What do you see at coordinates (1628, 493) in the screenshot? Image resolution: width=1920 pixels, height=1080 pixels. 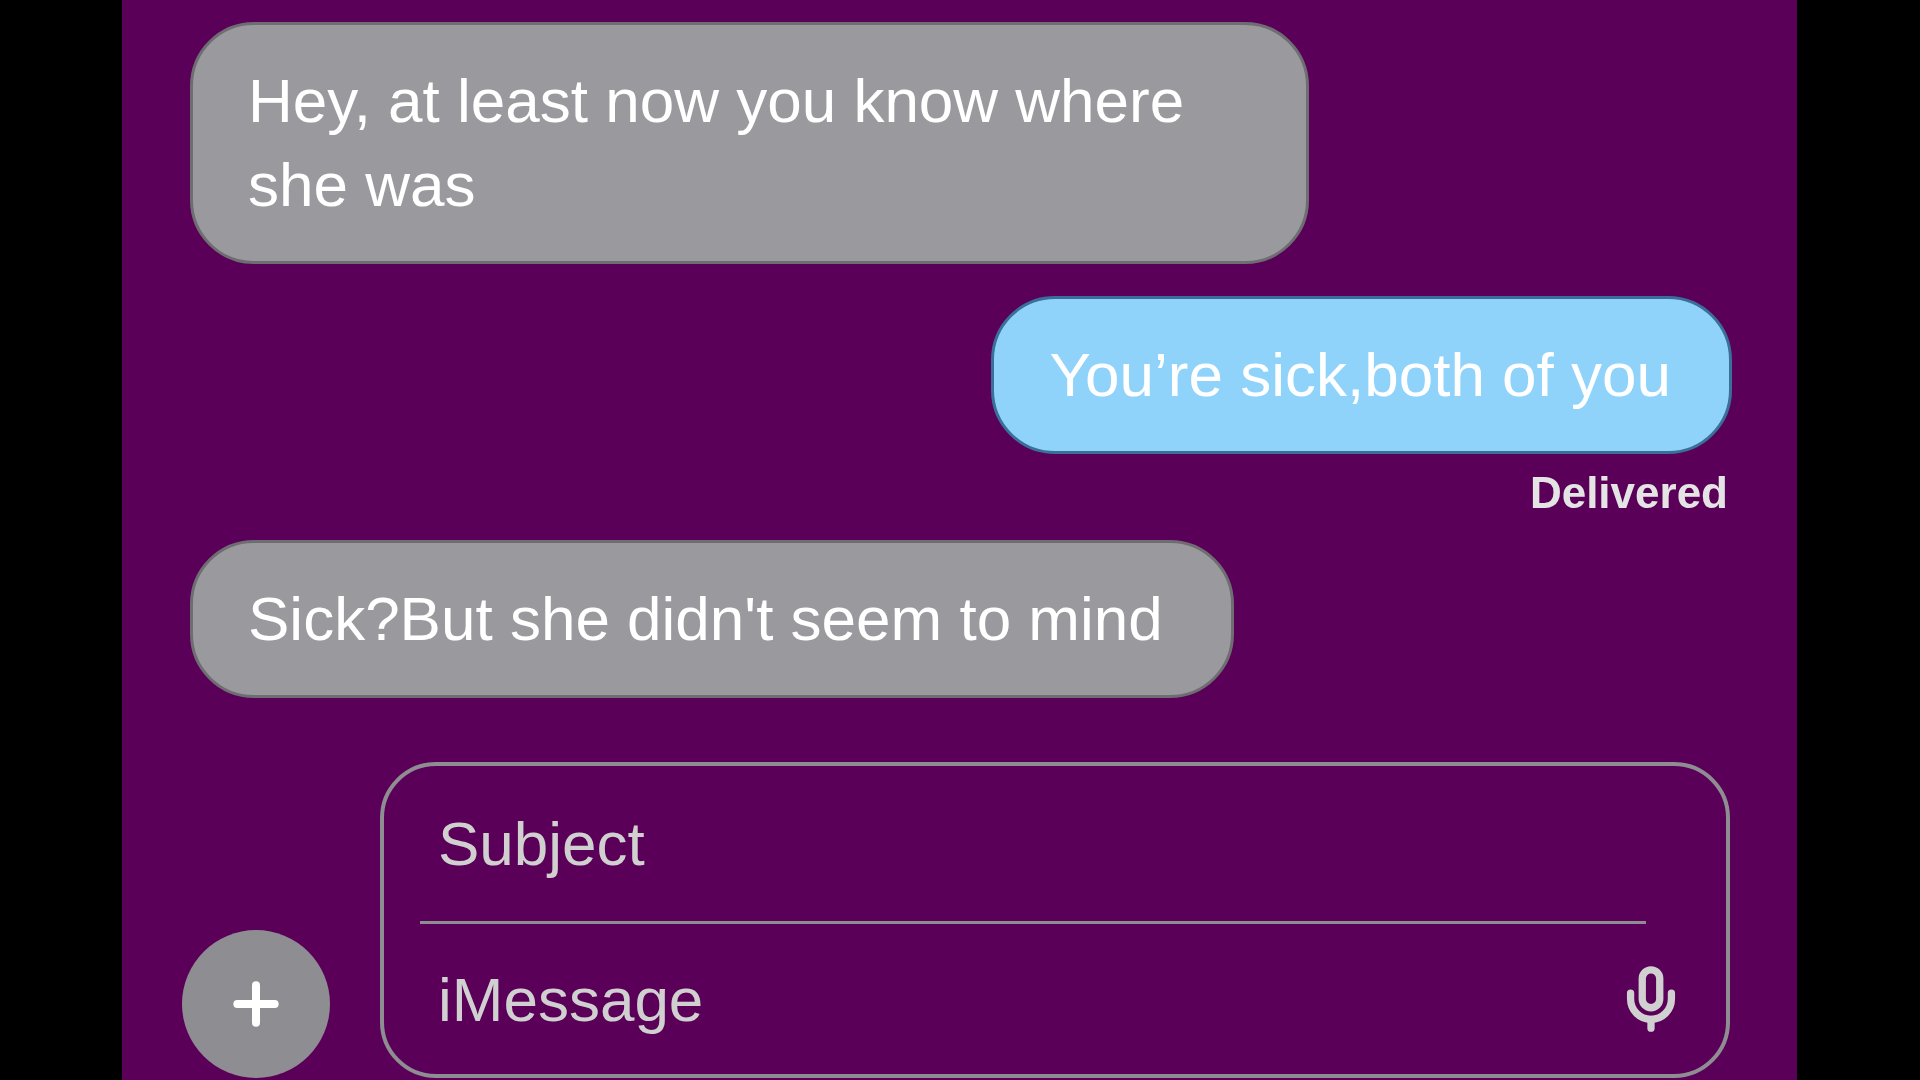 I see `delivery-status: Delivered` at bounding box center [1628, 493].